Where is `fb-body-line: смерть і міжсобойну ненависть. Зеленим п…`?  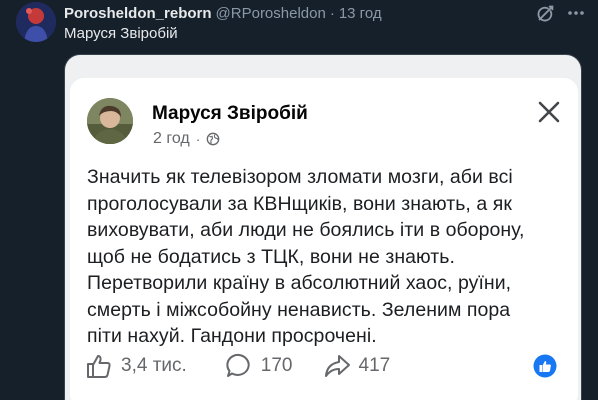 fb-body-line: смерть і міжсобойну ненависть. Зеленим п… is located at coordinates (299, 309).